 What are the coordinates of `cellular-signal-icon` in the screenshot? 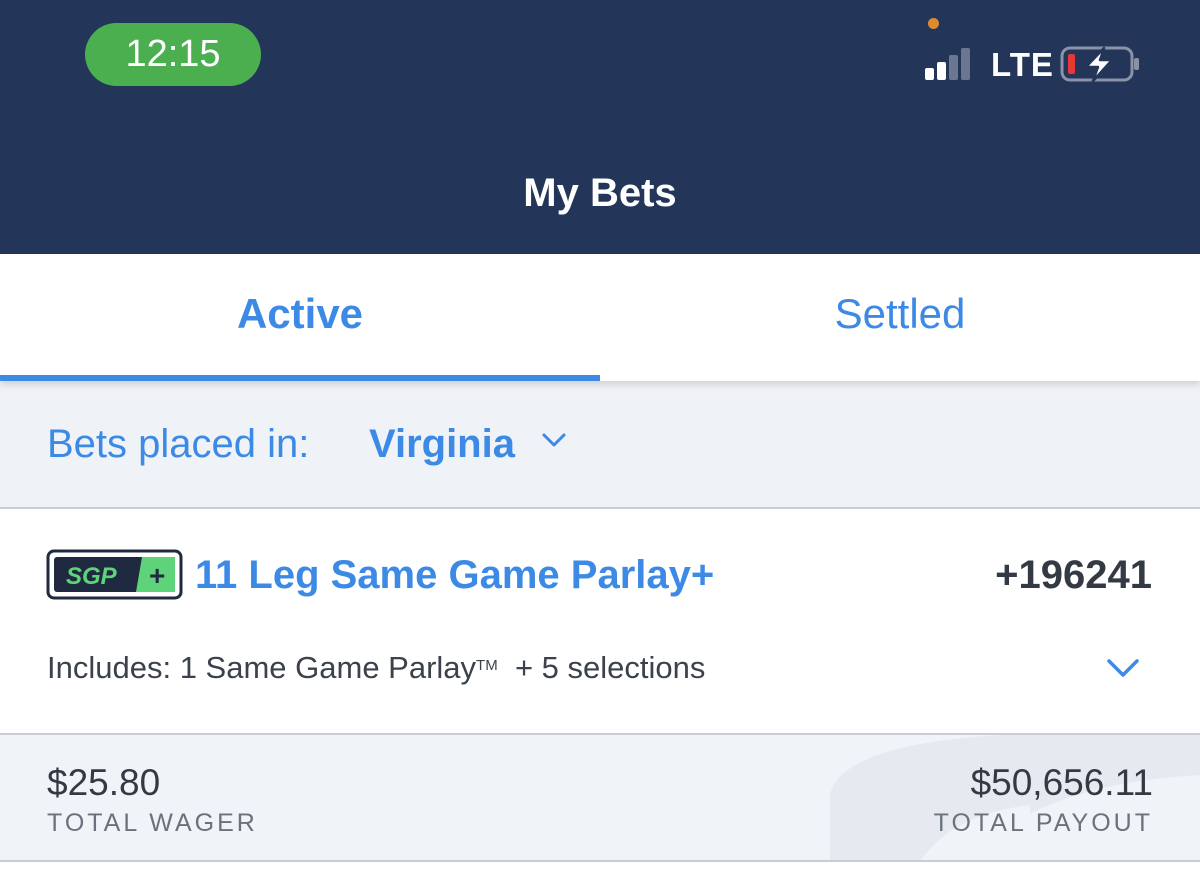 It's located at (947, 64).